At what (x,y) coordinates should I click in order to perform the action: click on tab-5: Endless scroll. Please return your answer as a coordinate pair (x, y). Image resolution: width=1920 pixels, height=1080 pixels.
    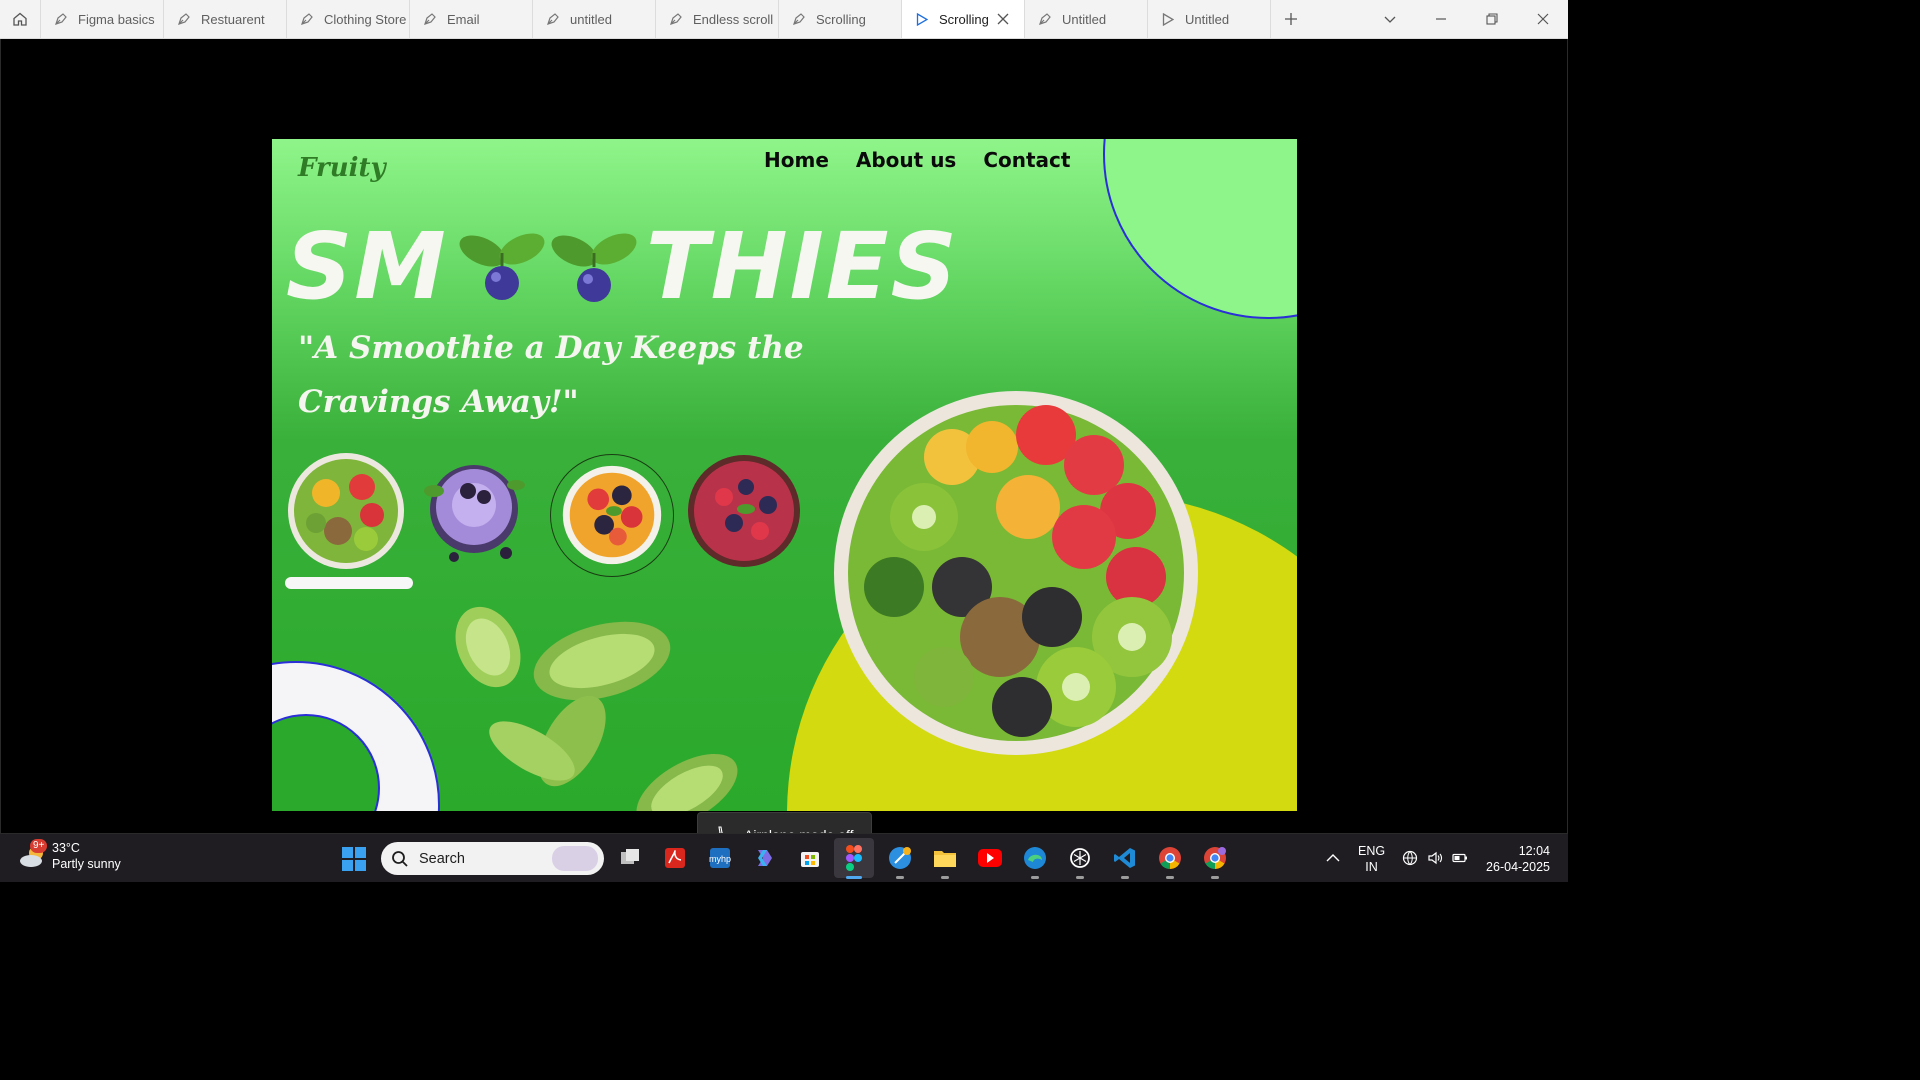
    Looking at the image, I should click on (717, 19).